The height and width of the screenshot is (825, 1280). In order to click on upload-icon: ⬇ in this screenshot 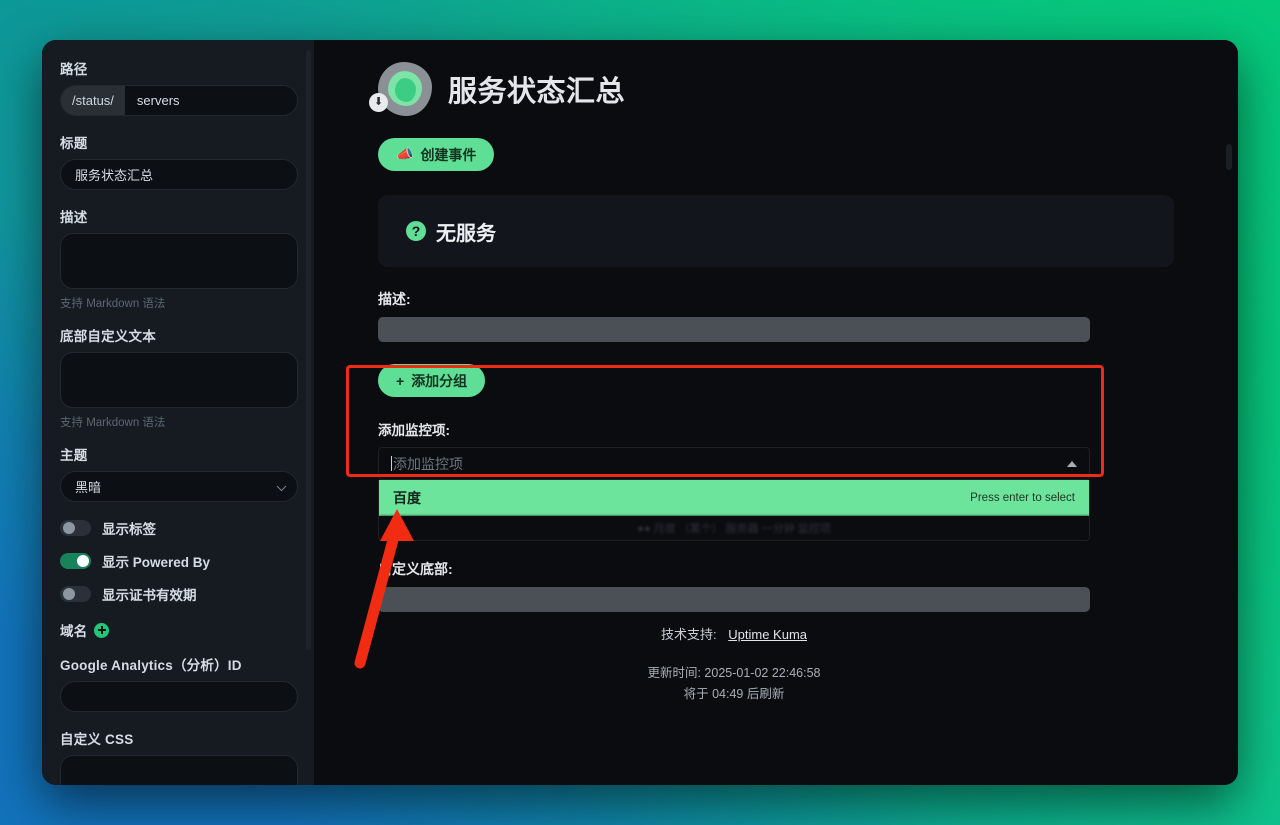, I will do `click(378, 102)`.